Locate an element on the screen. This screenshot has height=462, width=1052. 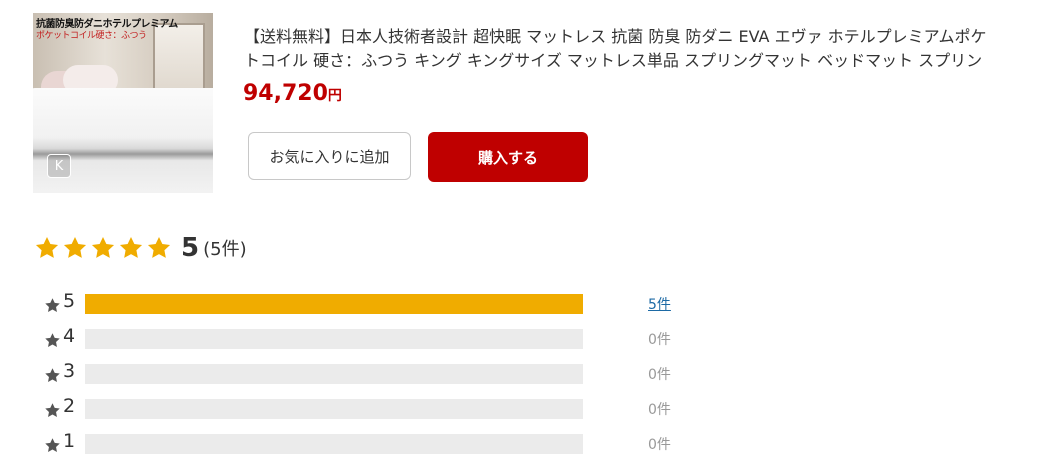
rating-row-5: 5 5件 is located at coordinates (364, 304).